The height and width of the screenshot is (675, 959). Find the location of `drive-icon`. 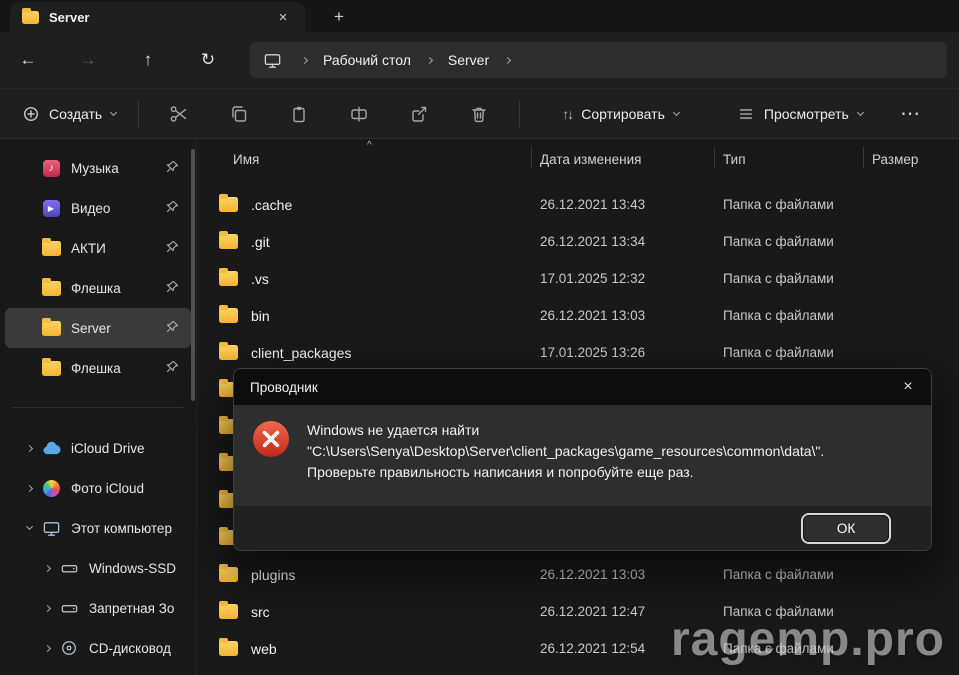

drive-icon is located at coordinates (69, 568).